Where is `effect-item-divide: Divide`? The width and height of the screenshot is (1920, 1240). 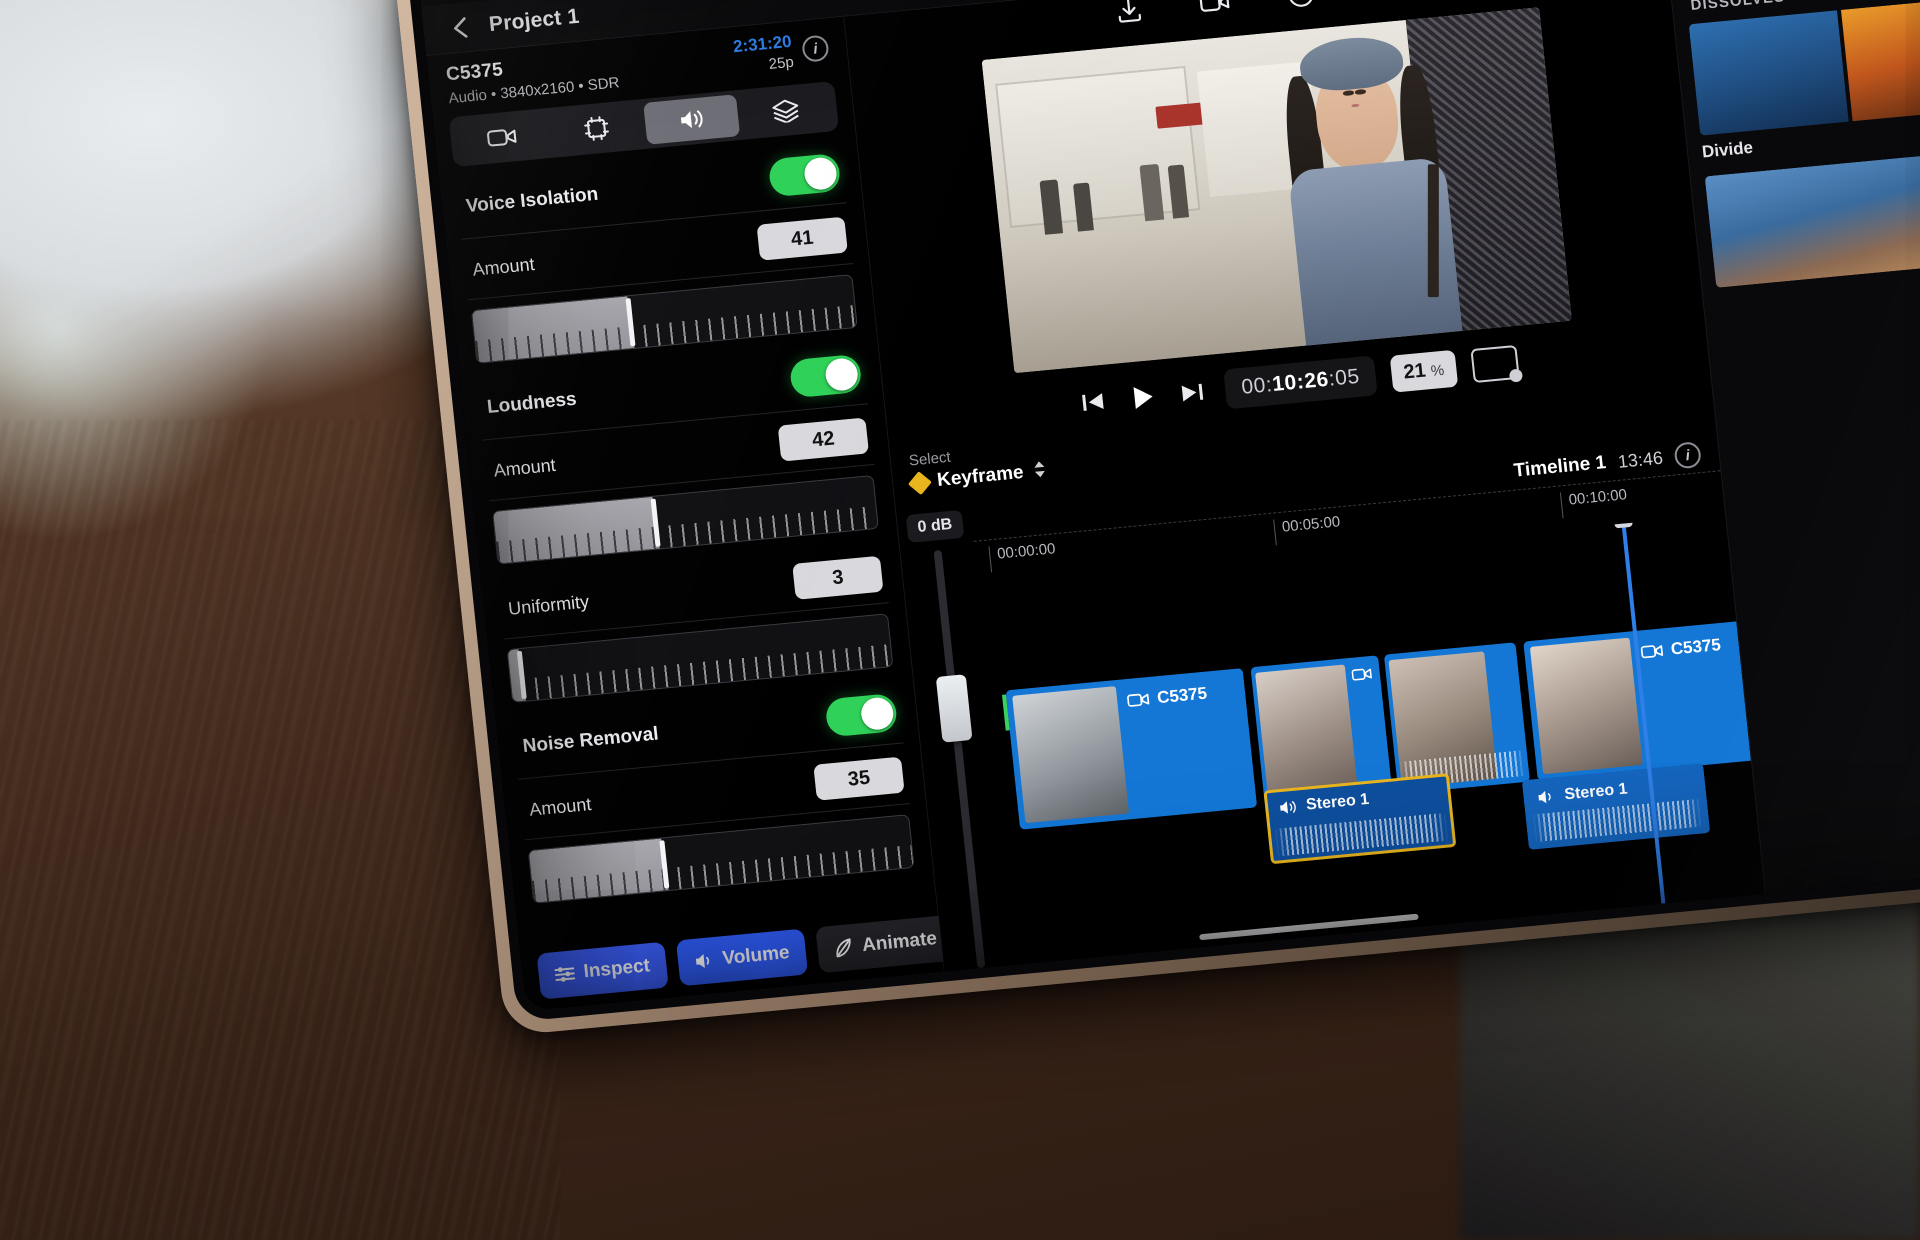 effect-item-divide: Divide is located at coordinates (1804, 81).